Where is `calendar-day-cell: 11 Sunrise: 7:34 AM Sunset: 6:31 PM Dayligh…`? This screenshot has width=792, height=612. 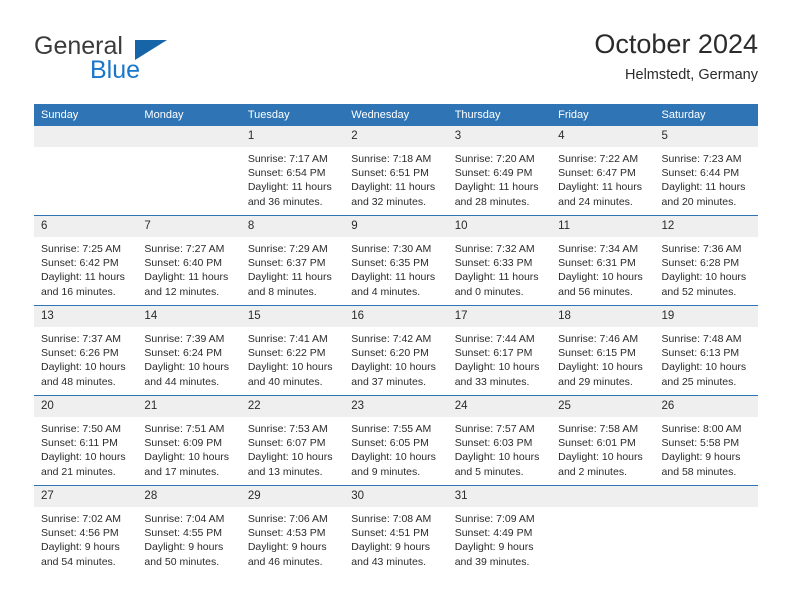
calendar-day-cell: 11 Sunrise: 7:34 AM Sunset: 6:31 PM Dayligh… is located at coordinates (603, 260).